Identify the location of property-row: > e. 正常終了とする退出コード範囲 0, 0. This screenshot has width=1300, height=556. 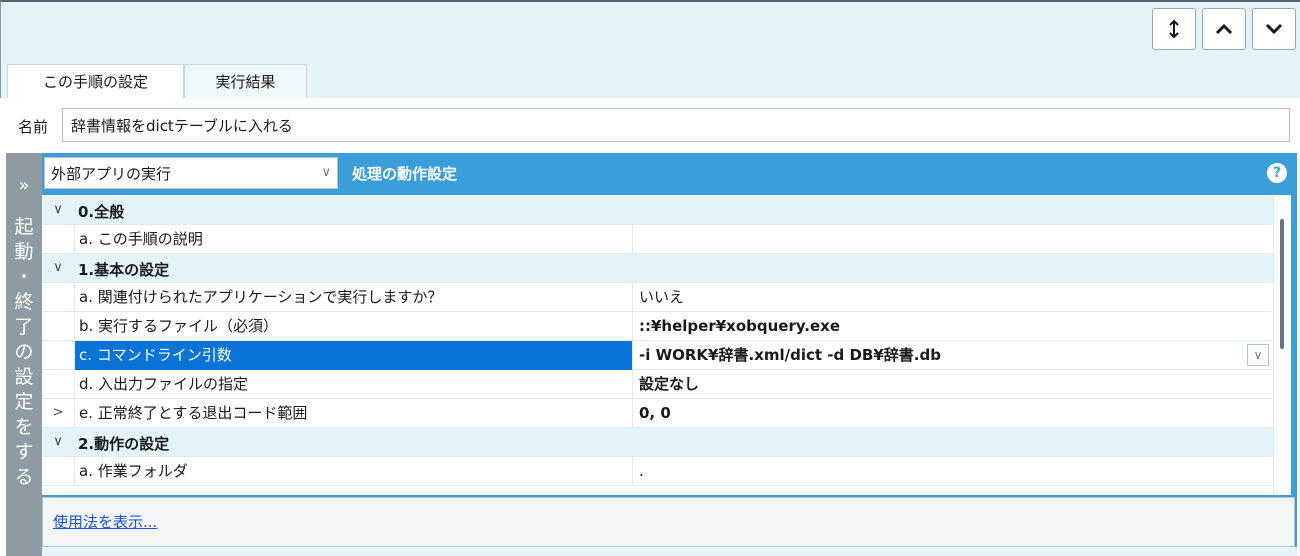
(657, 413).